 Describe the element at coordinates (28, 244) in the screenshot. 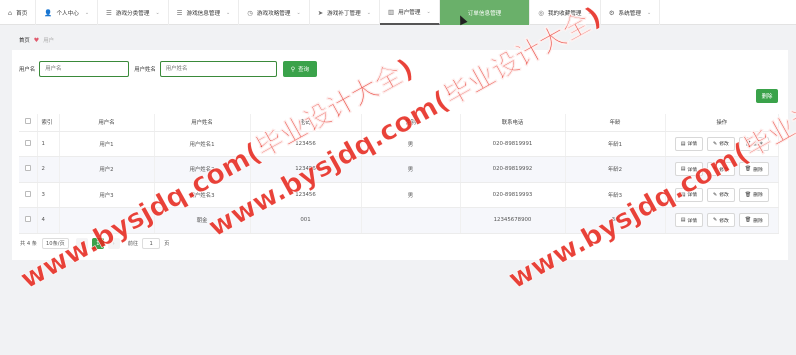

I see `pager-total: 共 4 条` at that location.